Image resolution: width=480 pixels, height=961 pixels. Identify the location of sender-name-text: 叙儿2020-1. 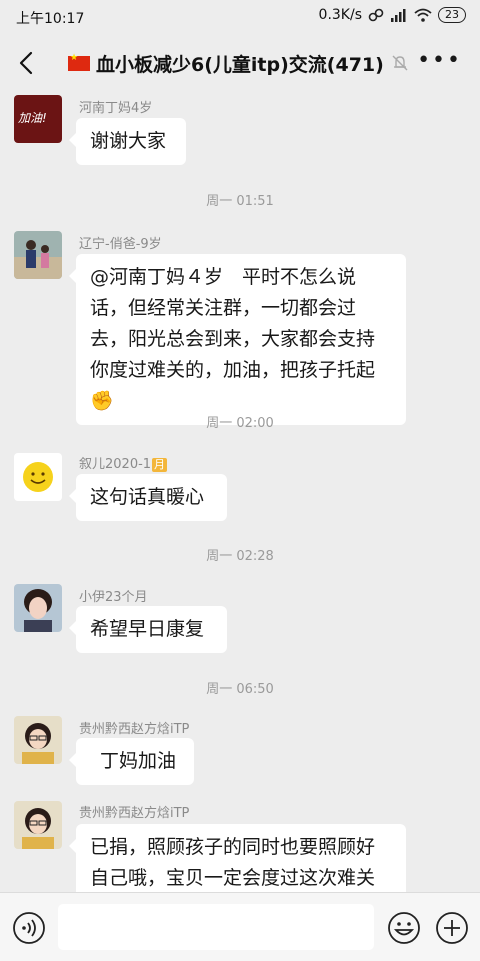
(115, 464).